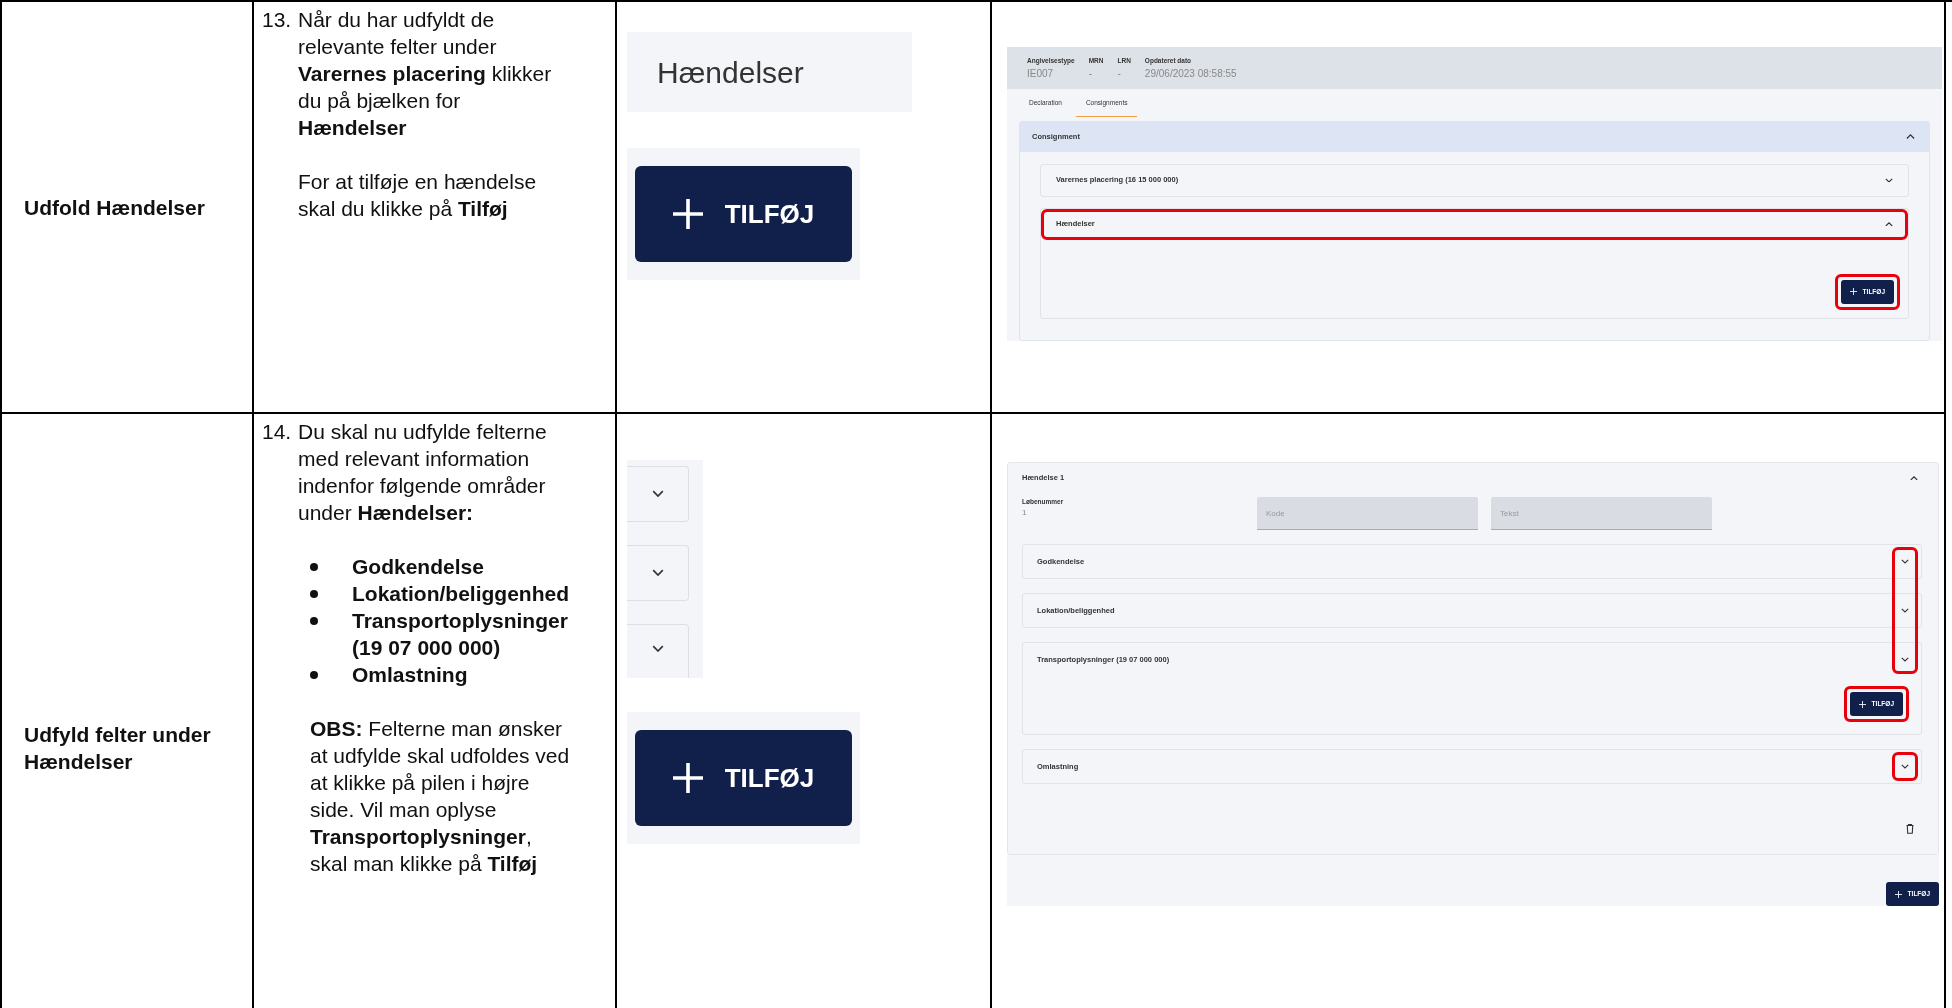  What do you see at coordinates (410, 675) in the screenshot?
I see `bullet-text: Omlastning` at bounding box center [410, 675].